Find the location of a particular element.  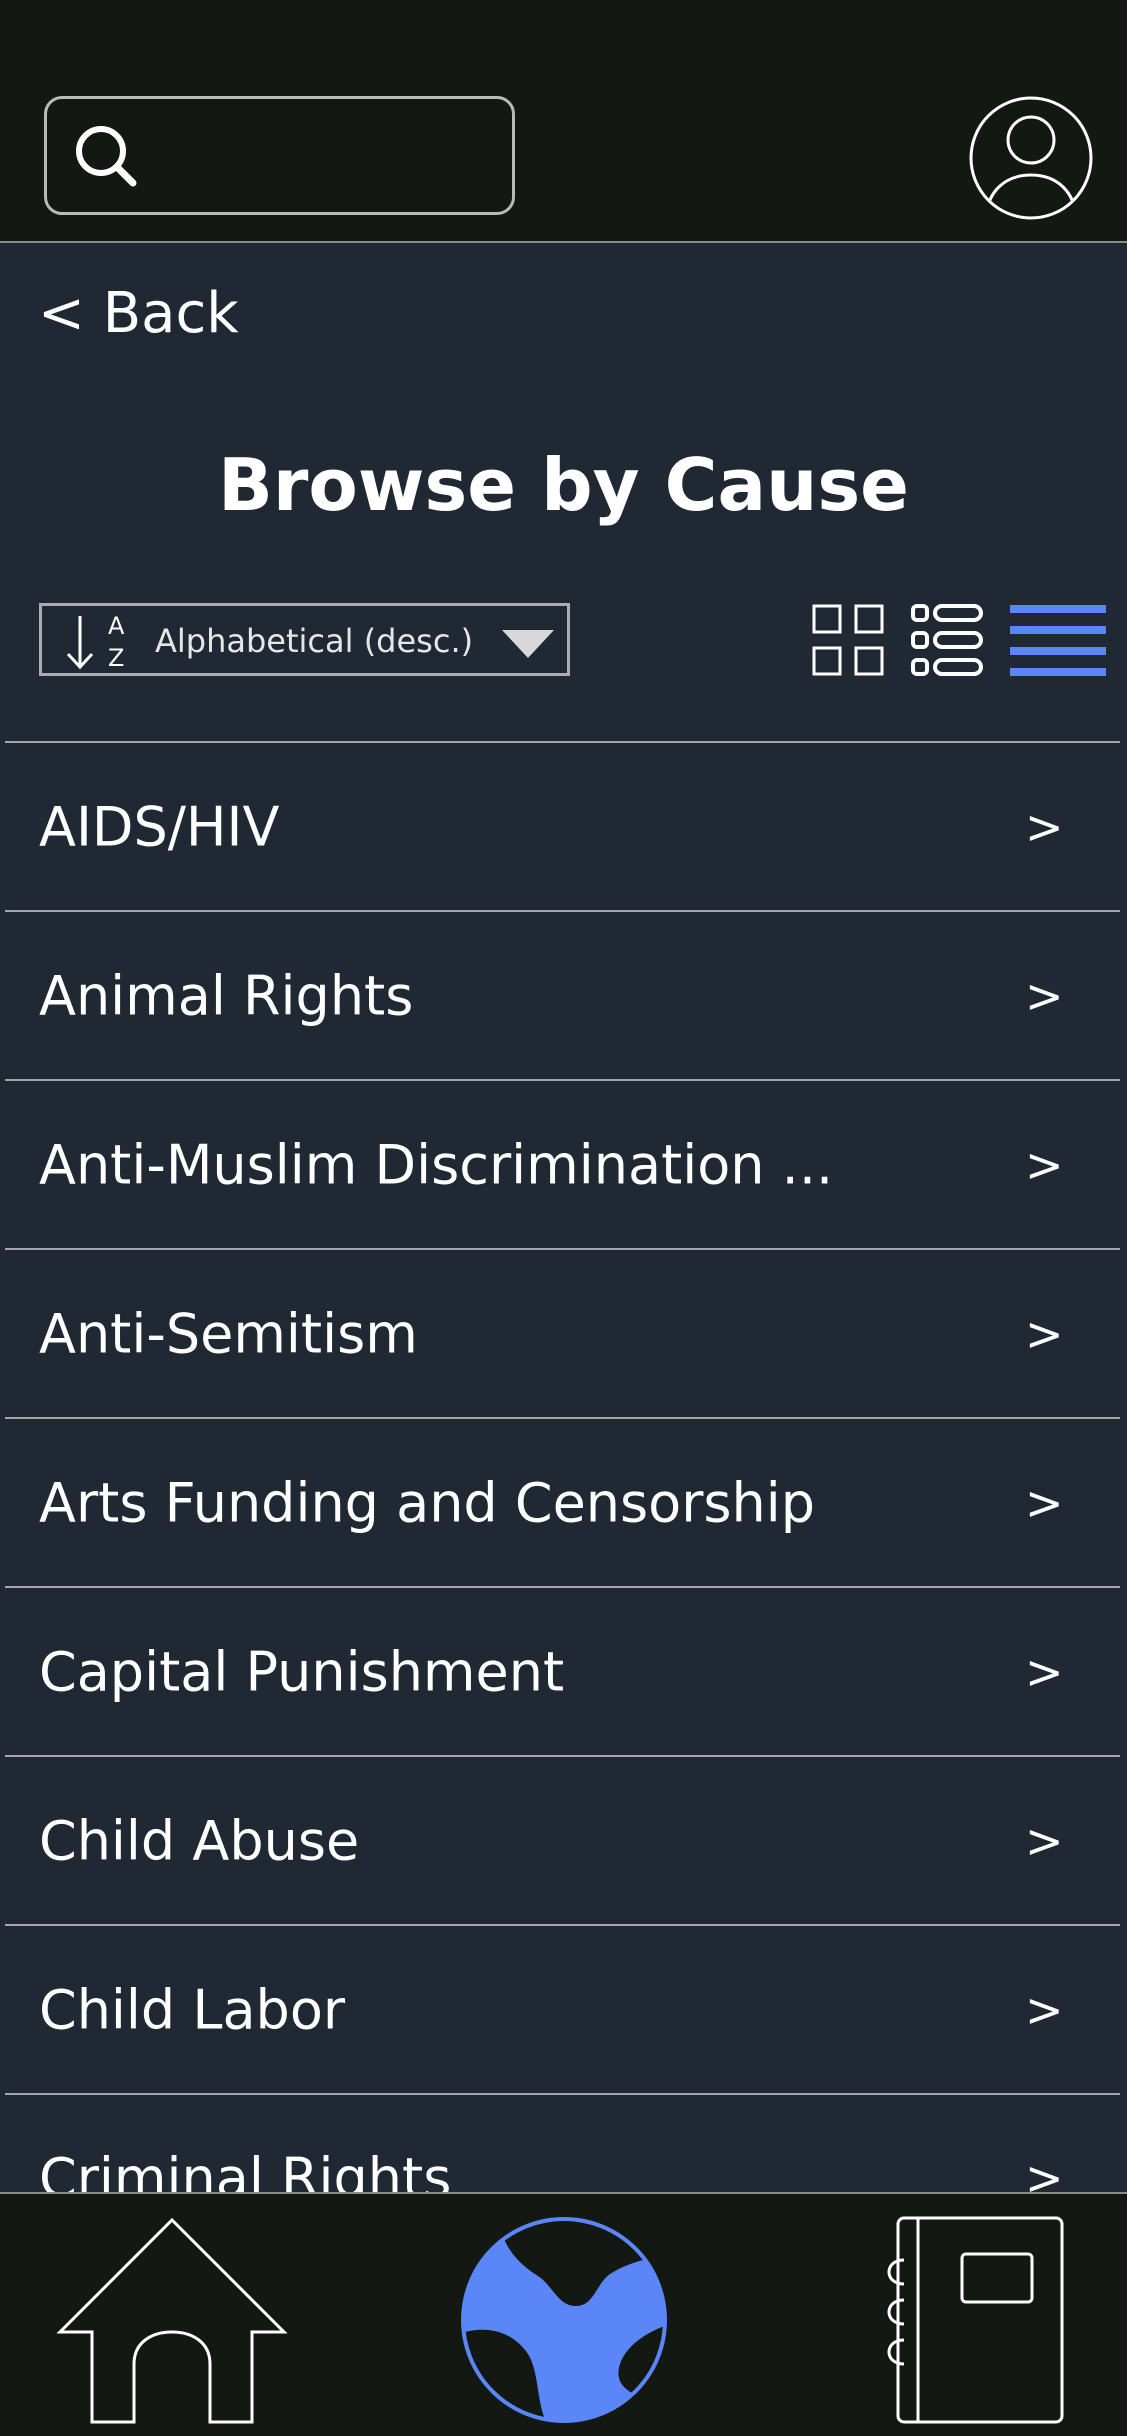

sort-dropdown: A Z Alphabetical (desc.) is located at coordinates (304, 639).